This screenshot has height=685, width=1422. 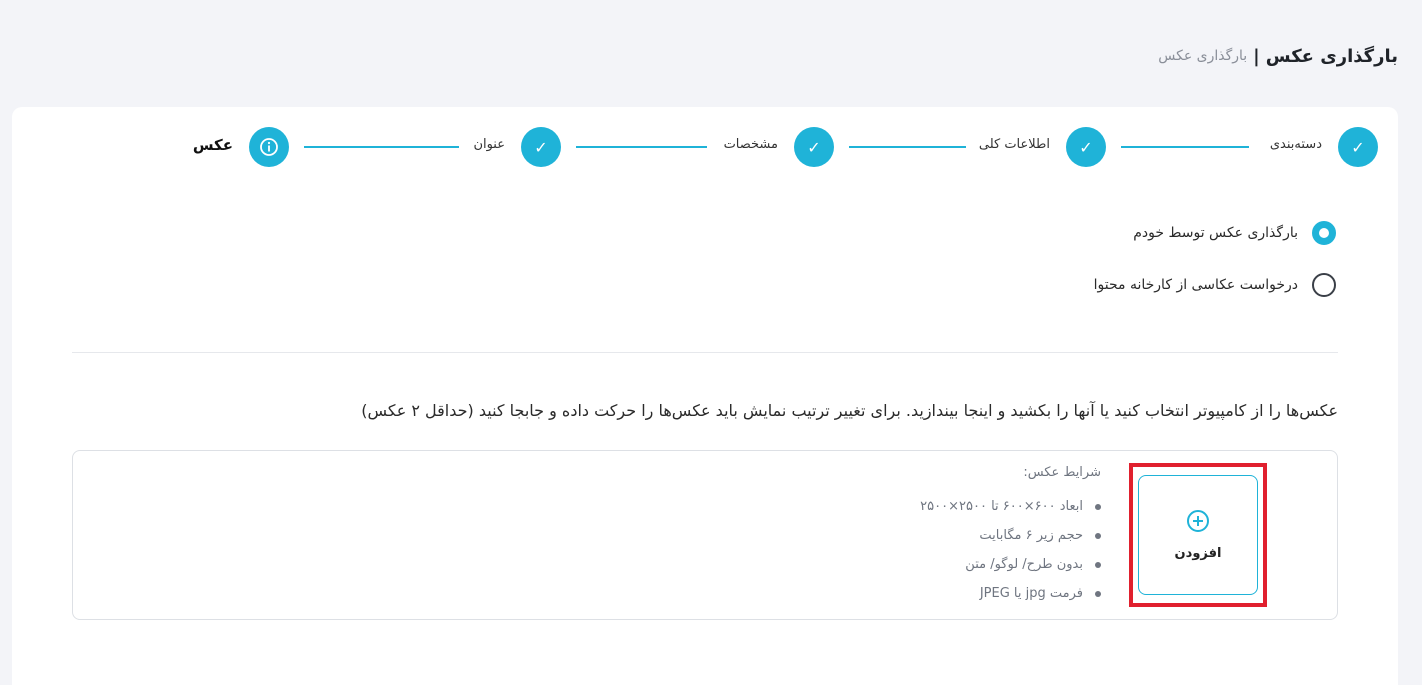 I want to click on self-upload-label: بارگذاری عکس توسط خودم, so click(x=1215, y=233).